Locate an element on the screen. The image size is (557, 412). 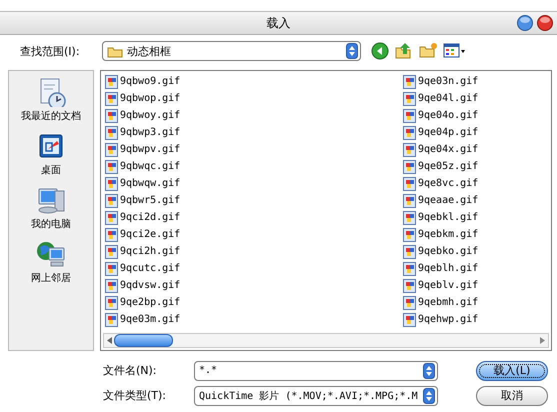
file-name: 9qeaae.gif is located at coordinates (448, 200).